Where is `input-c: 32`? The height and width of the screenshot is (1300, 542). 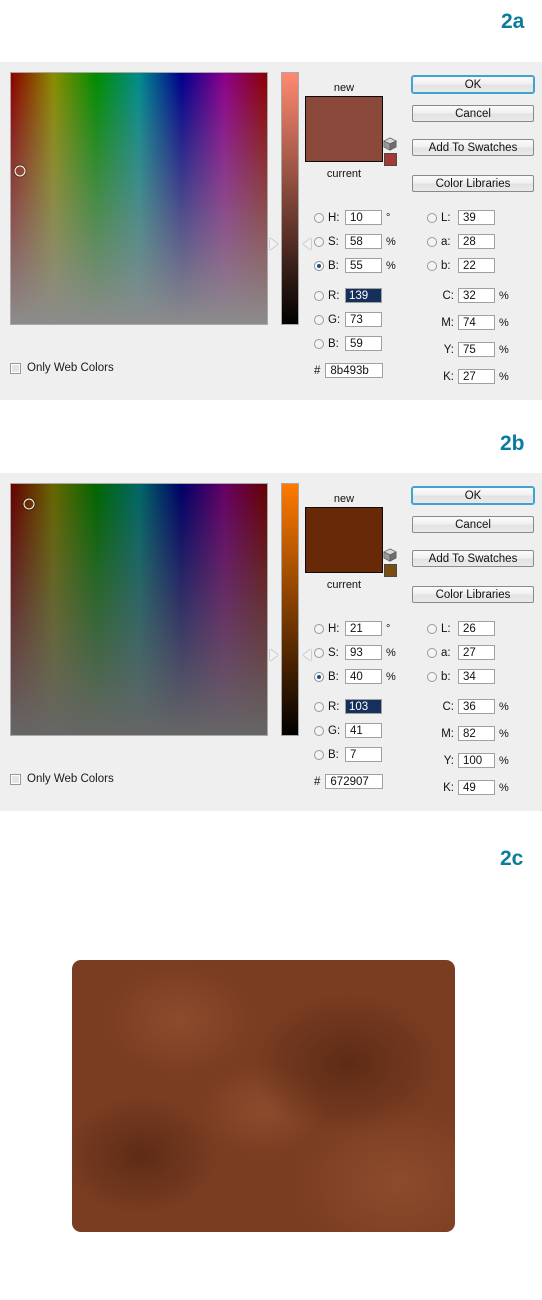 input-c: 32 is located at coordinates (476, 295).